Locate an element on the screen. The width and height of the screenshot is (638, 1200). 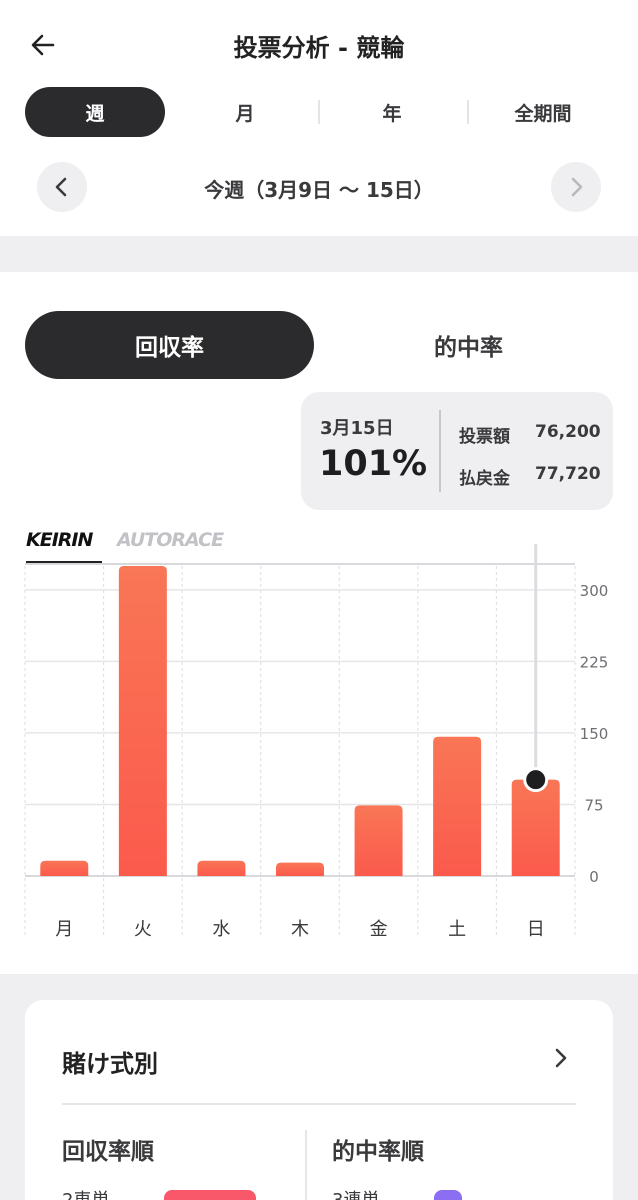
tooltip-divider is located at coordinates (440, 451).